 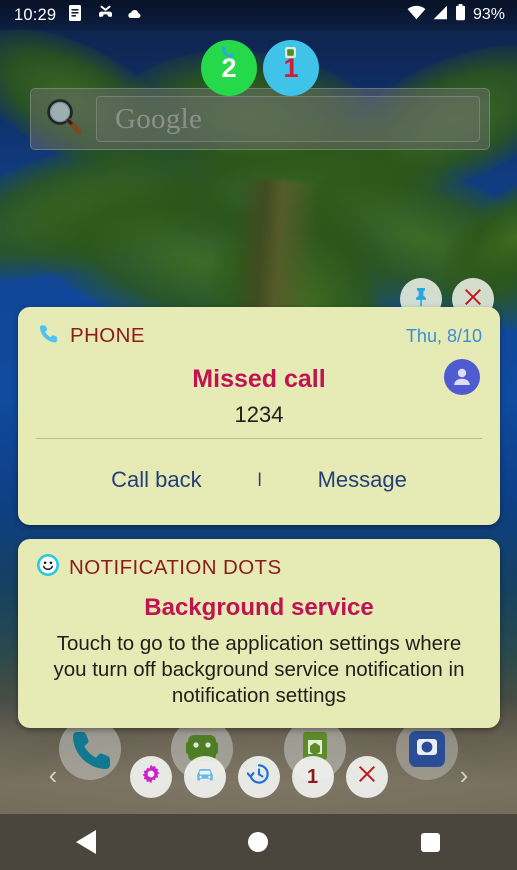 I want to click on phone-handset-icon, so click(x=48, y=336).